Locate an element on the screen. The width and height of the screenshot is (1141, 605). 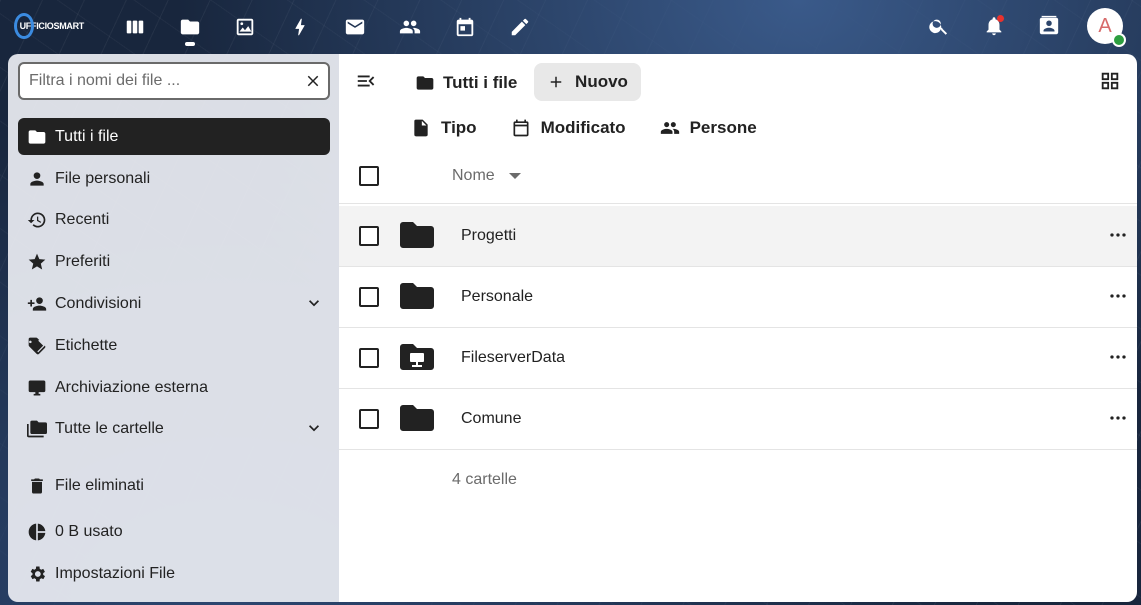
breadcrumb-all-files: Tutti i file is located at coordinates (466, 83).